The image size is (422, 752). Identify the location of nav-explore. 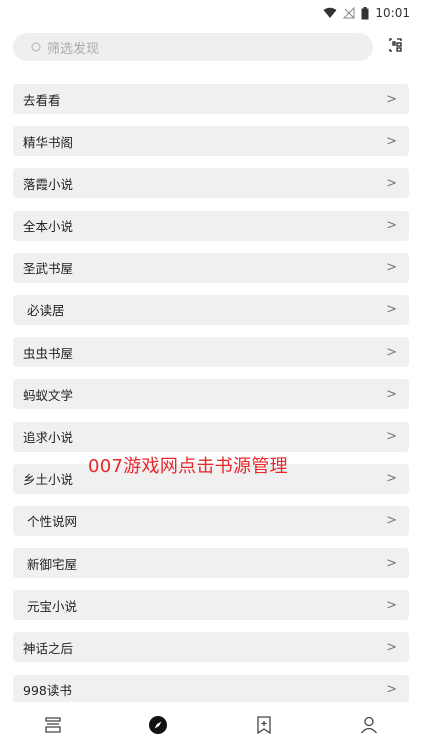
(158, 727).